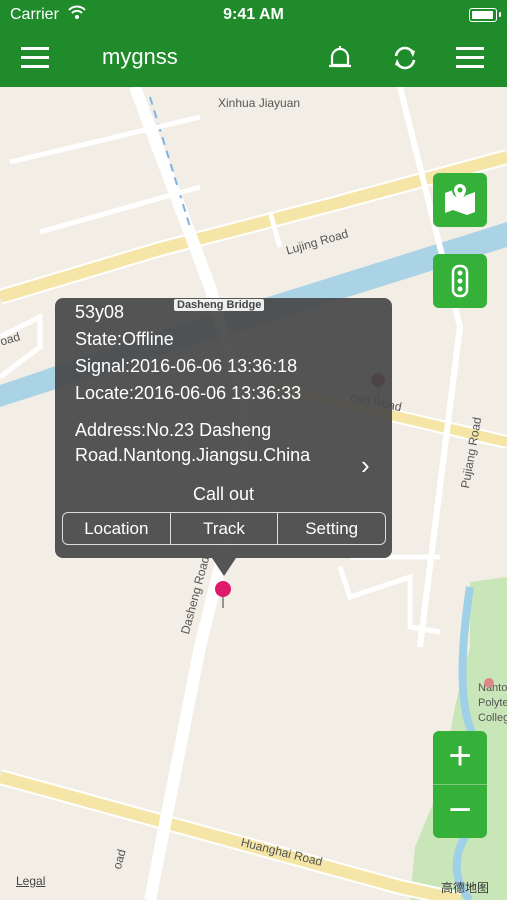 Image resolution: width=507 pixels, height=900 pixels. Describe the element at coordinates (223, 494) in the screenshot. I see `call-out-button: Call out` at that location.